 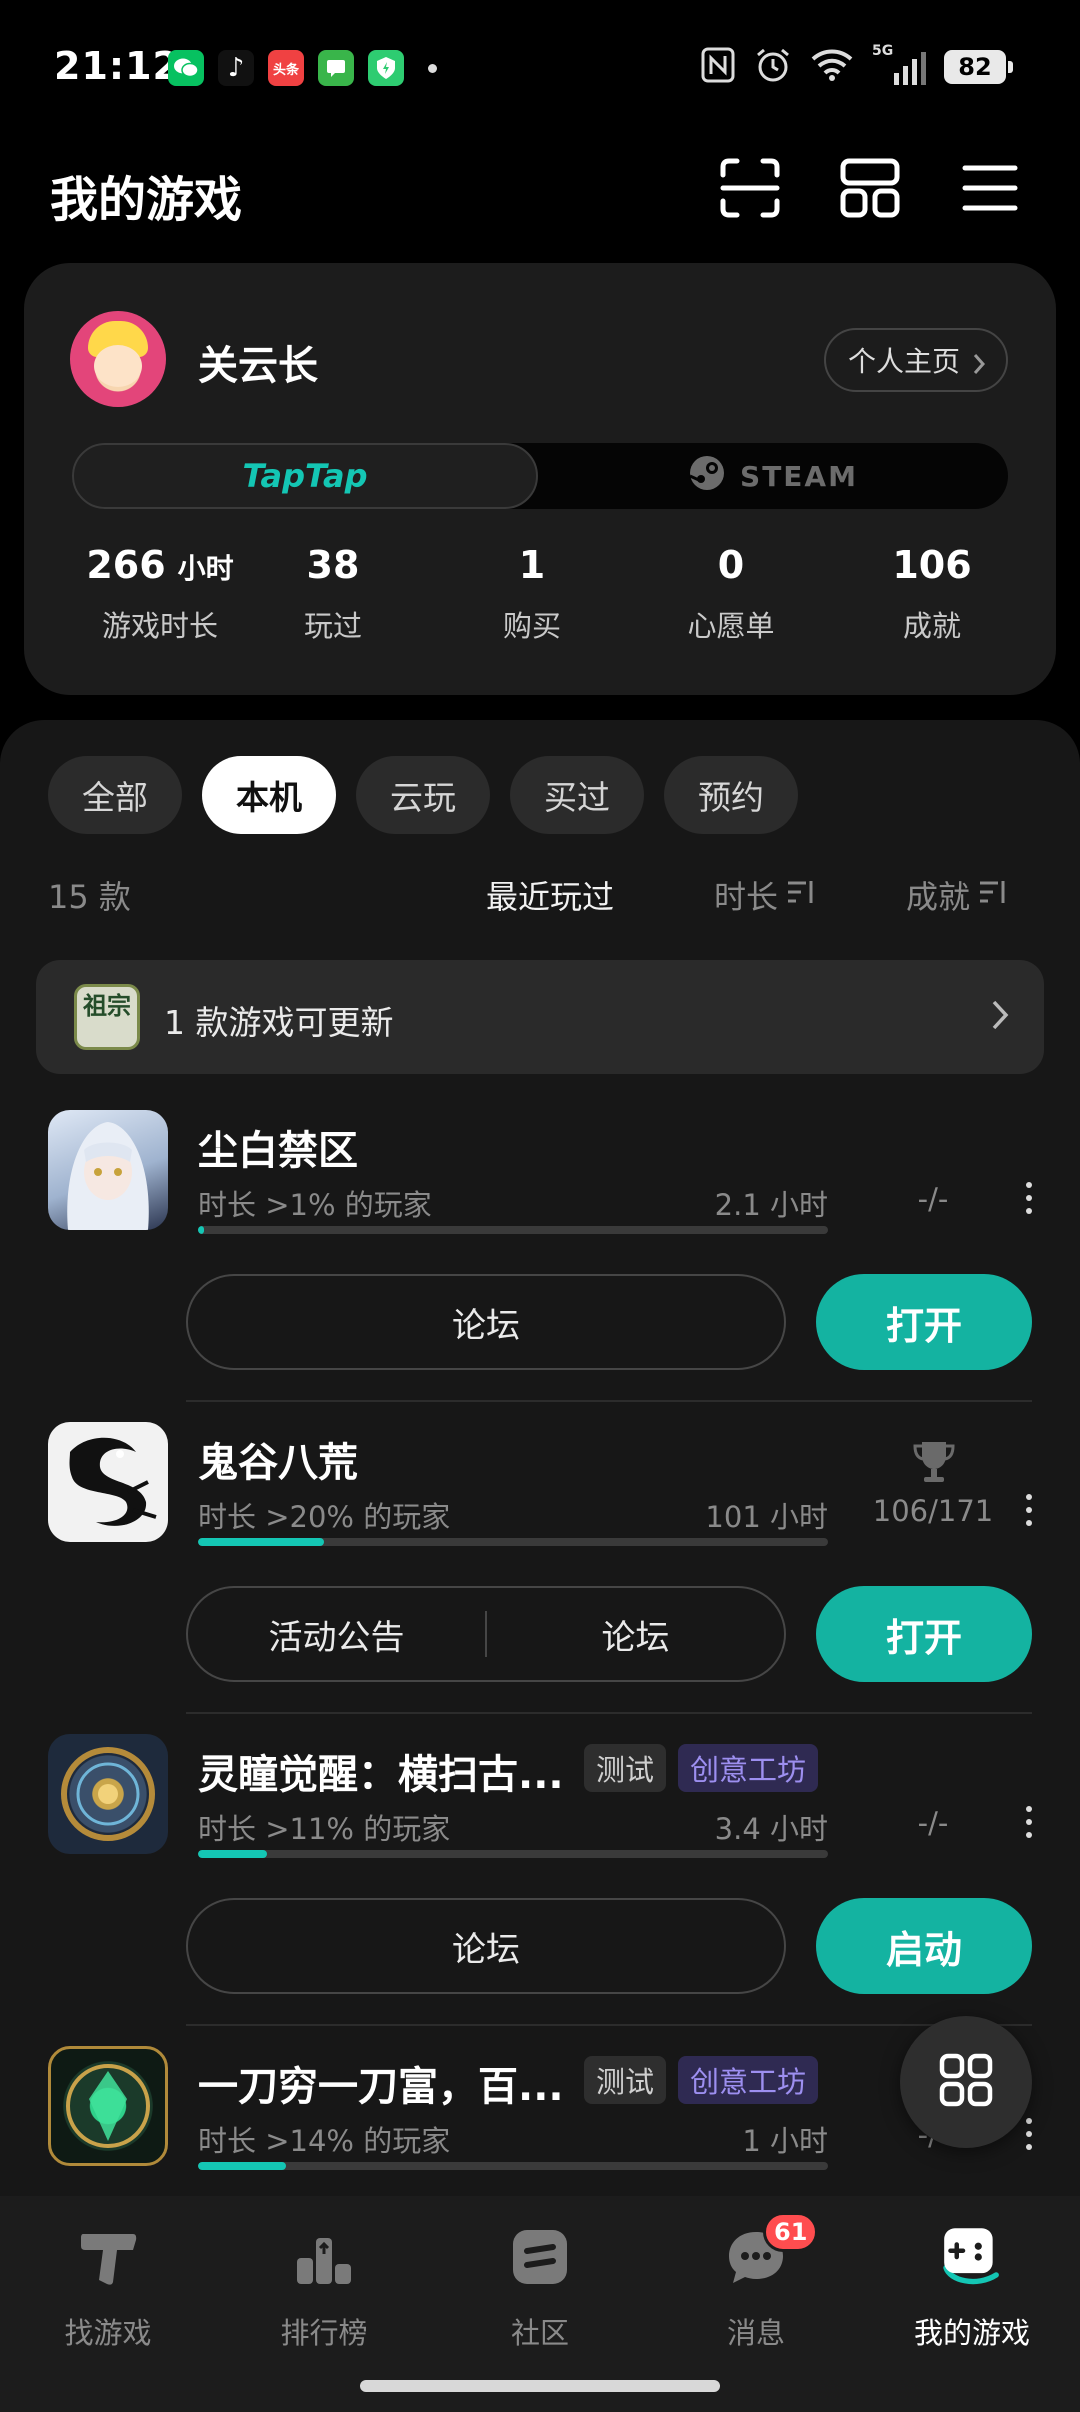 I want to click on game-icon-yidao, so click(x=108, y=2106).